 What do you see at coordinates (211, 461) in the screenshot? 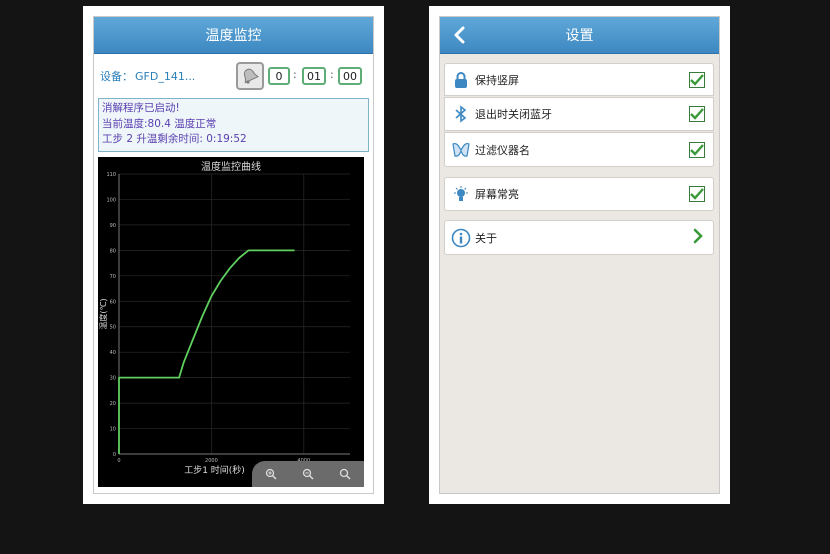
I see `x-tick-label: 2000` at bounding box center [211, 461].